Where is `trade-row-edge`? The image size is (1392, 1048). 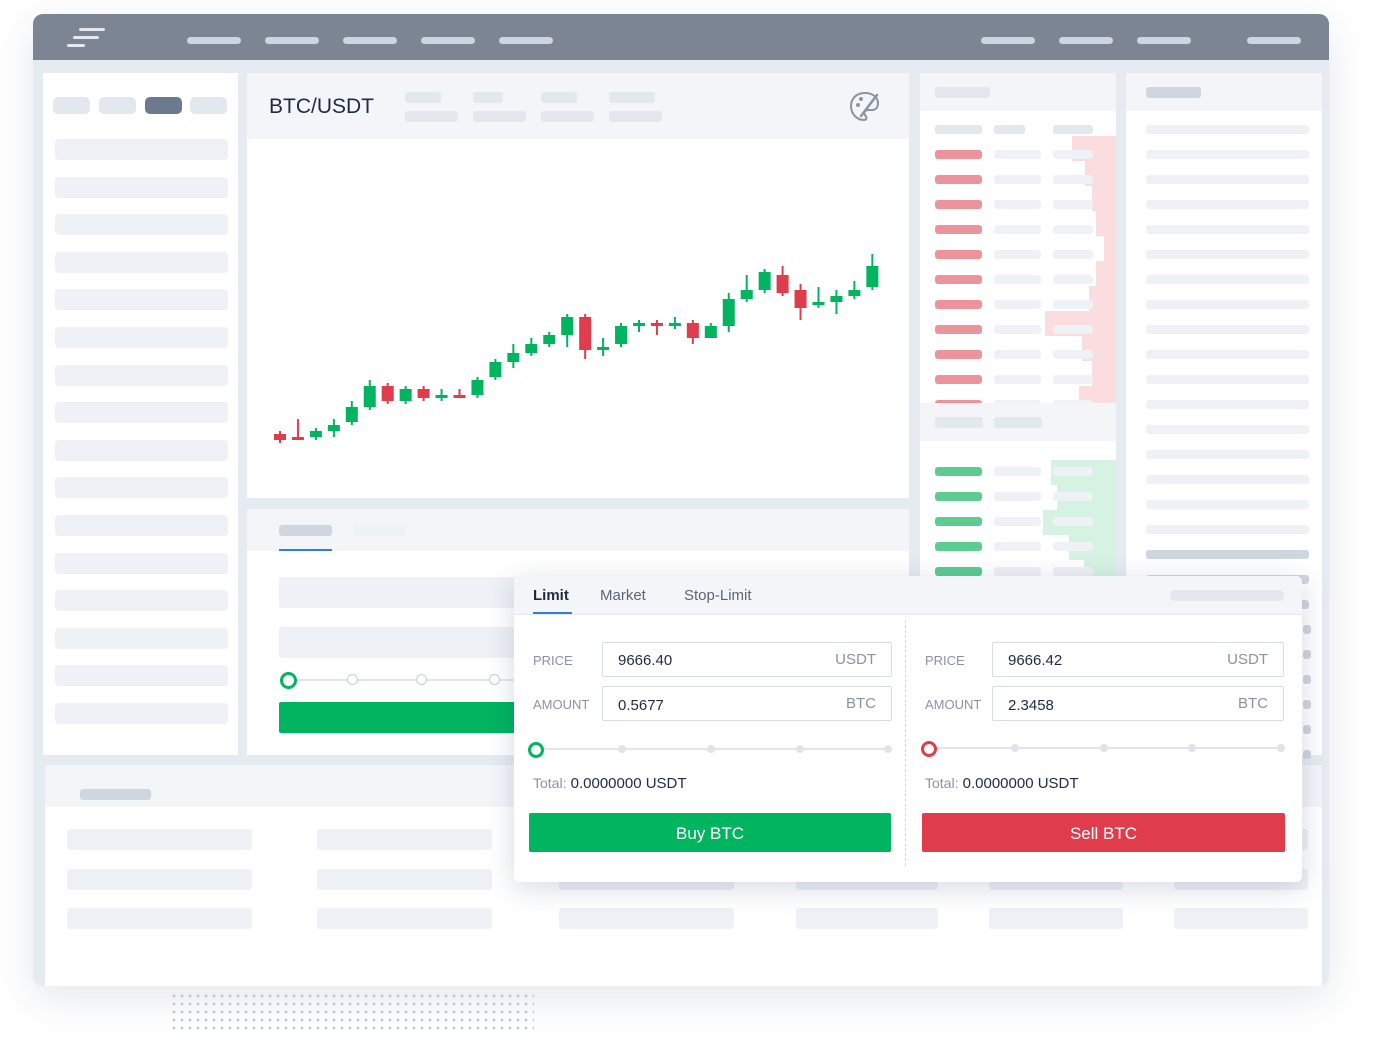 trade-row-edge is located at coordinates (1307, 729).